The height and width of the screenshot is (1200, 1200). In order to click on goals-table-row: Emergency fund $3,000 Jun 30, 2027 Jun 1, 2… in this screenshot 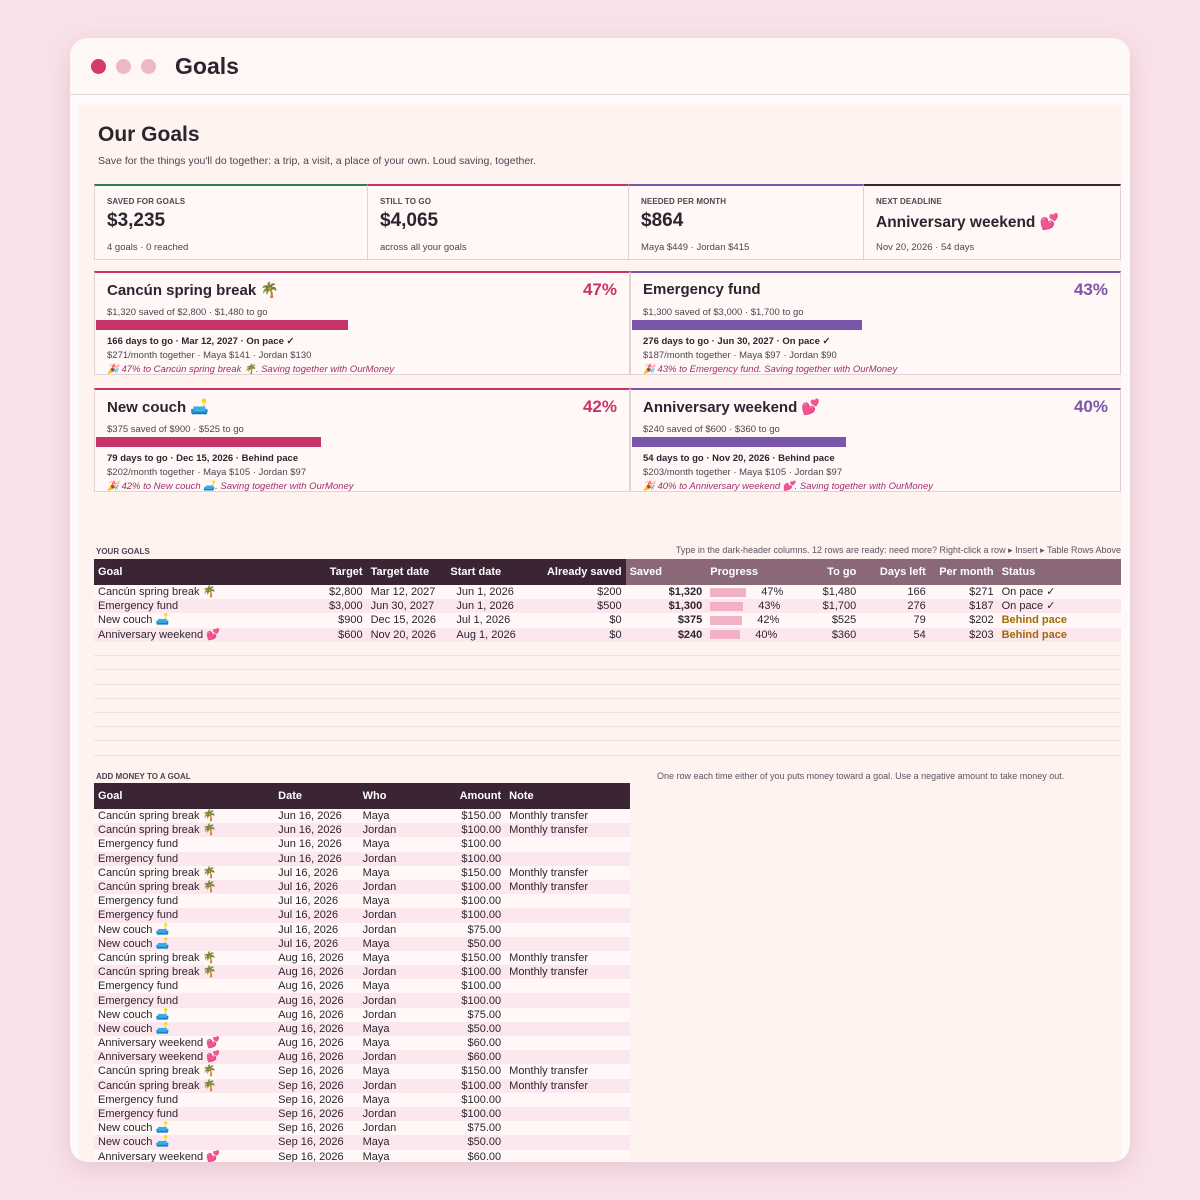, I will do `click(607, 606)`.